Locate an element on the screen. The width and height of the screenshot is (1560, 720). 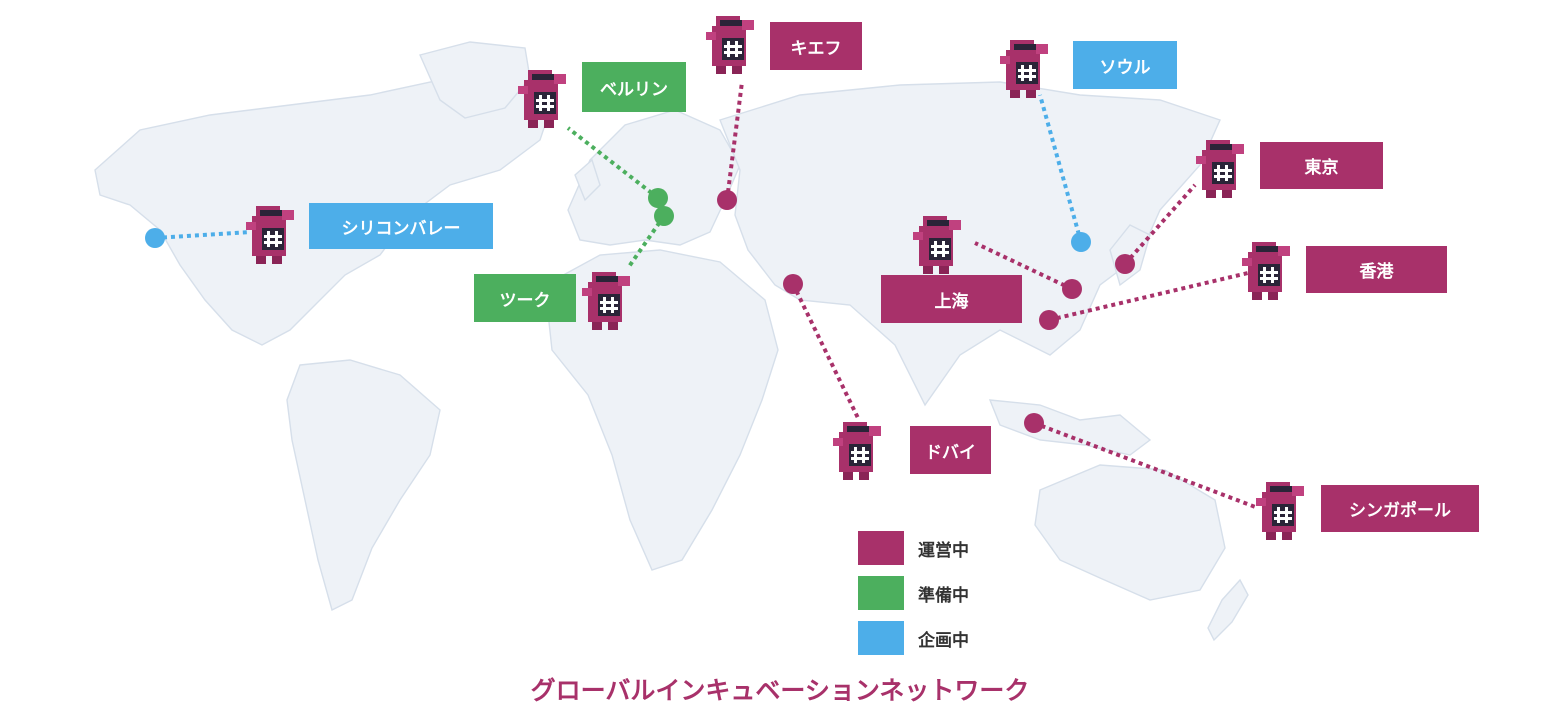
dot-dubai is located at coordinates (793, 284).